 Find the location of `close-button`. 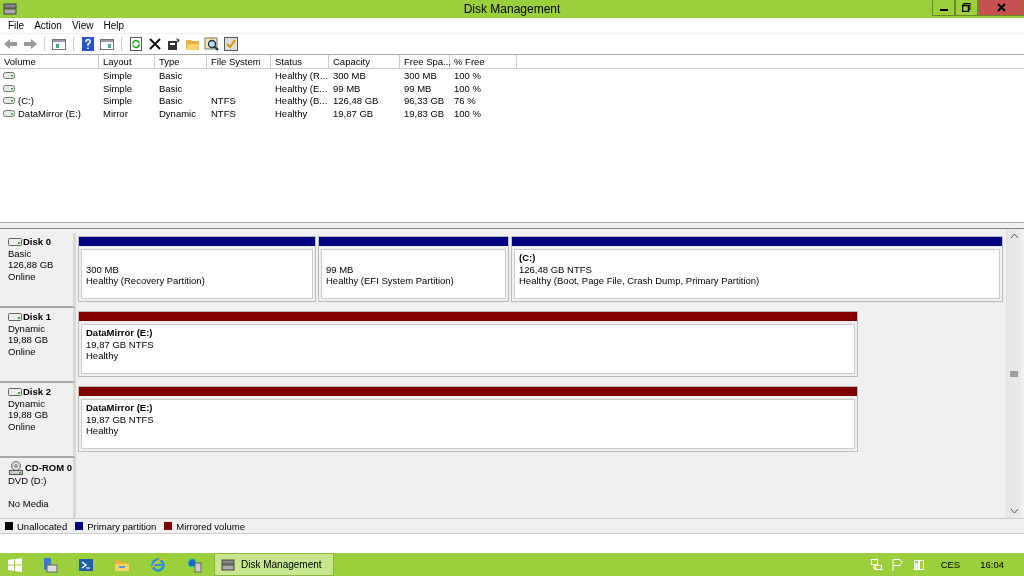

close-button is located at coordinates (1001, 8).